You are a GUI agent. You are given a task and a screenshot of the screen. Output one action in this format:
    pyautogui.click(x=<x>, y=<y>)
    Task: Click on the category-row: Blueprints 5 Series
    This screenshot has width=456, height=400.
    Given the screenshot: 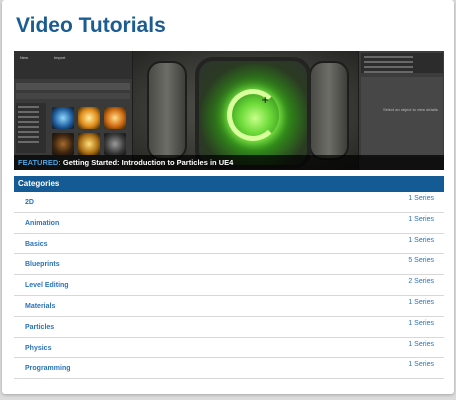 What is the action you would take?
    pyautogui.click(x=229, y=265)
    